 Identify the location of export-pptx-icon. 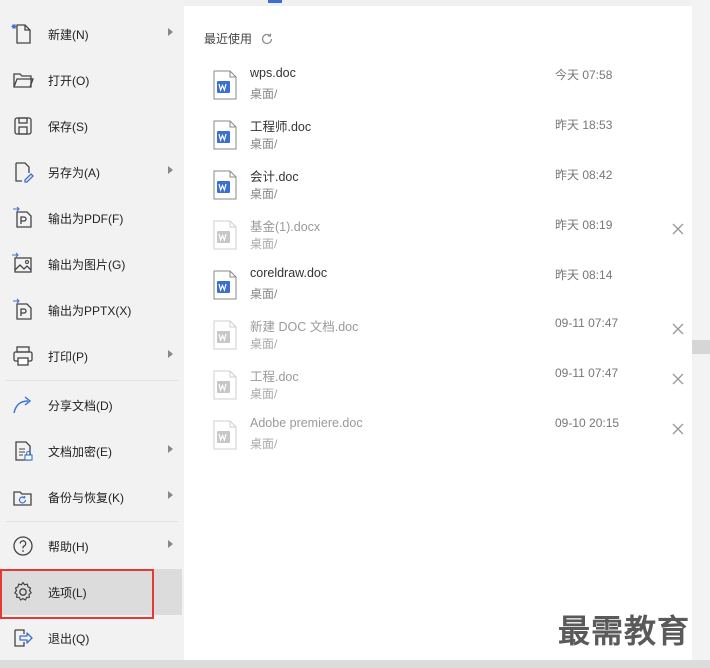
(23, 310).